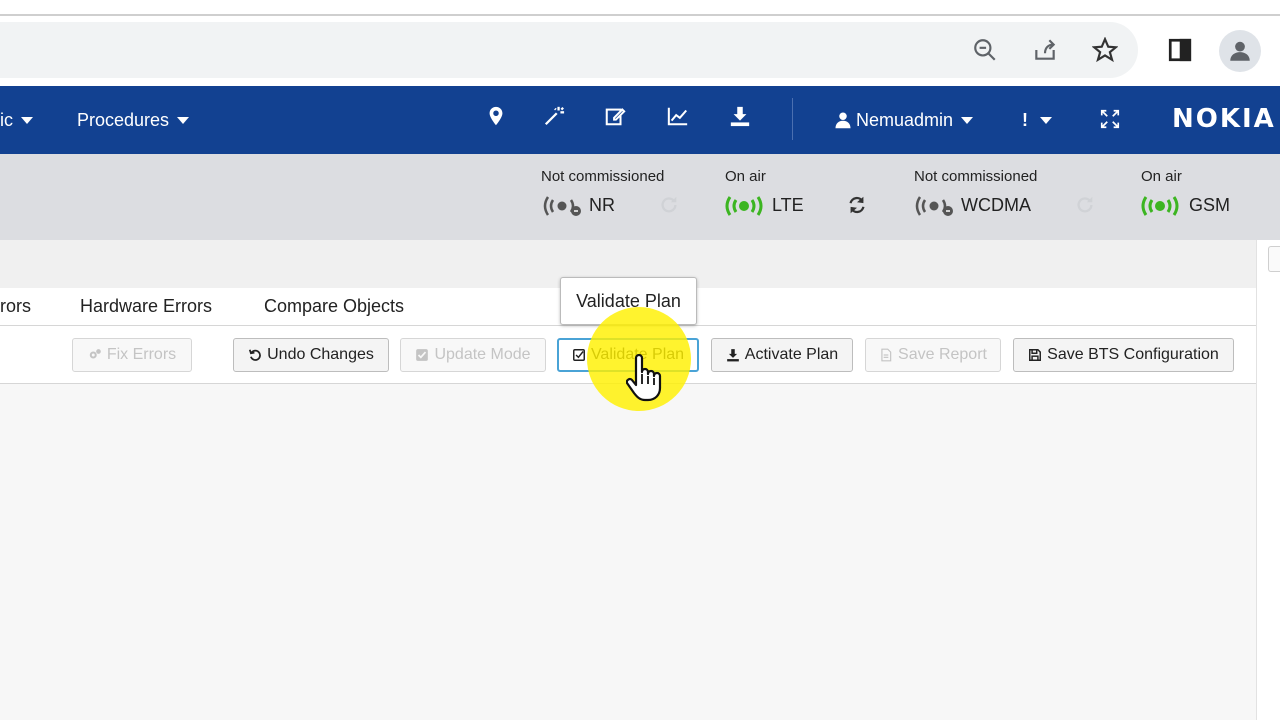  What do you see at coordinates (554, 116) in the screenshot?
I see `magic-wand-icon` at bounding box center [554, 116].